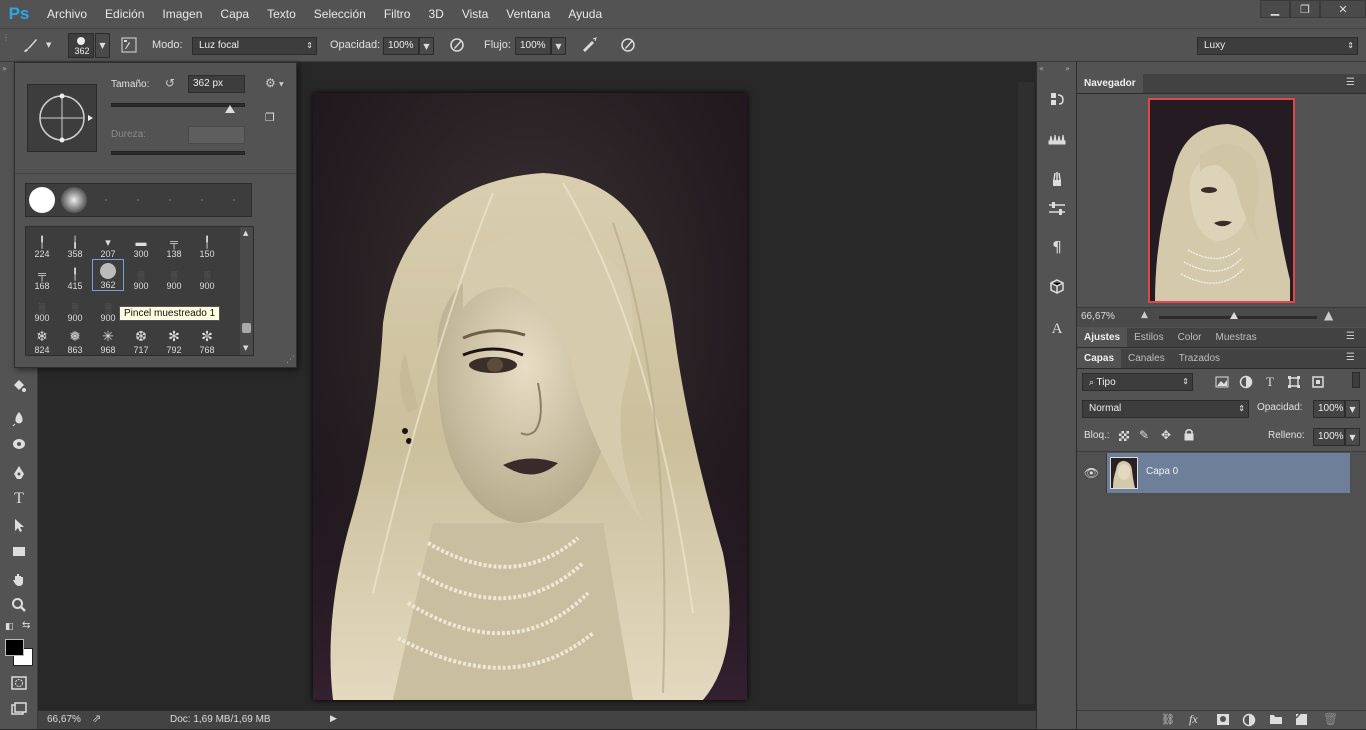  I want to click on fill-input: 100%, so click(1329, 437).